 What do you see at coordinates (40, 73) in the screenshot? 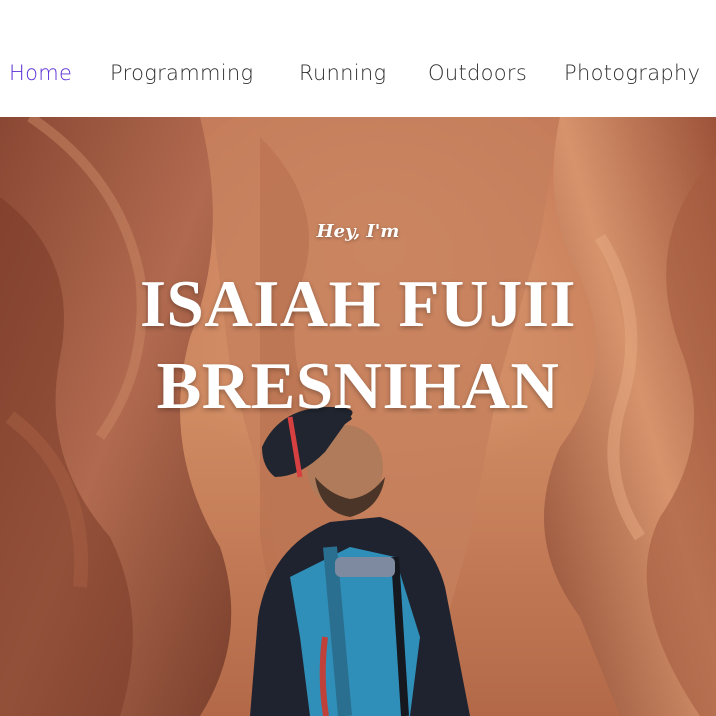
I see `nav-link-home: Home` at bounding box center [40, 73].